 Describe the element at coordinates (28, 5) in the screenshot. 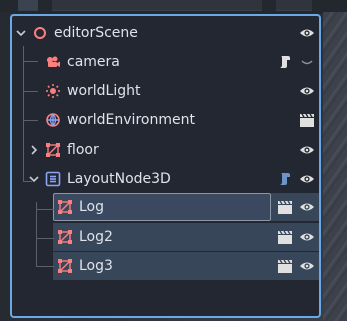

I see `tab-active-fragment` at that location.